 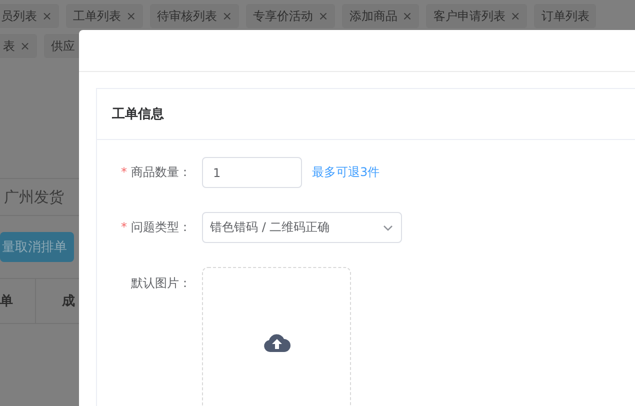 I want to click on cancel-button: 量取消排单, so click(x=37, y=247).